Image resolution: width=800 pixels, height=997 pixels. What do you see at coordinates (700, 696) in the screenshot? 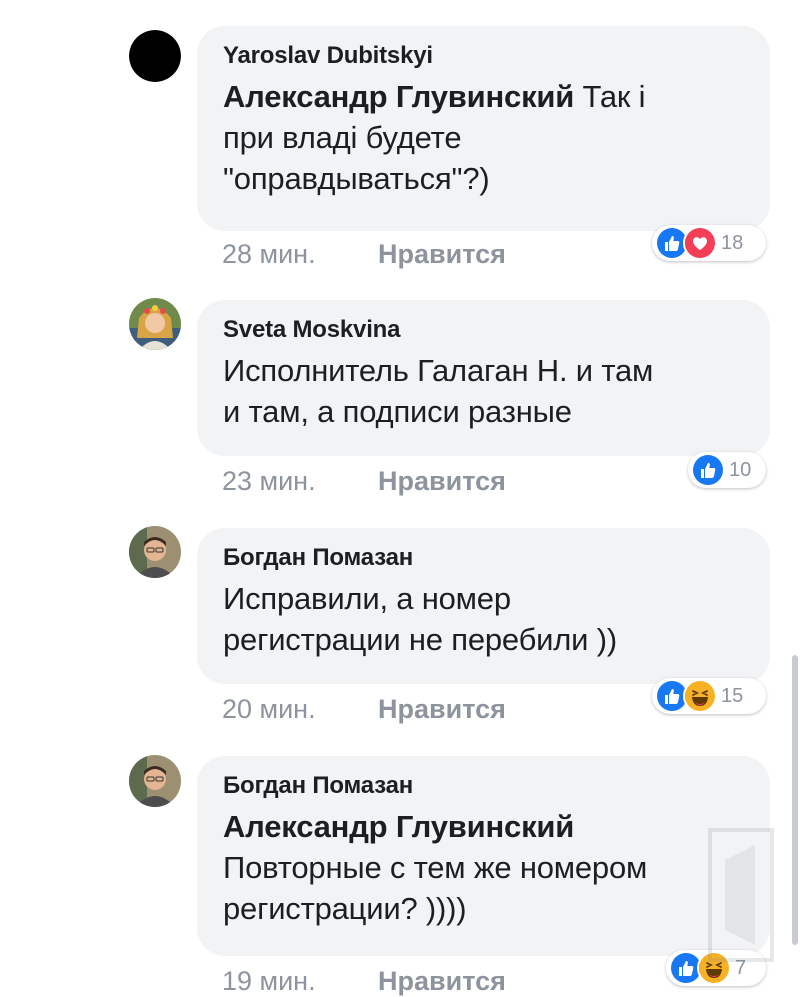
I see `haha-icon` at bounding box center [700, 696].